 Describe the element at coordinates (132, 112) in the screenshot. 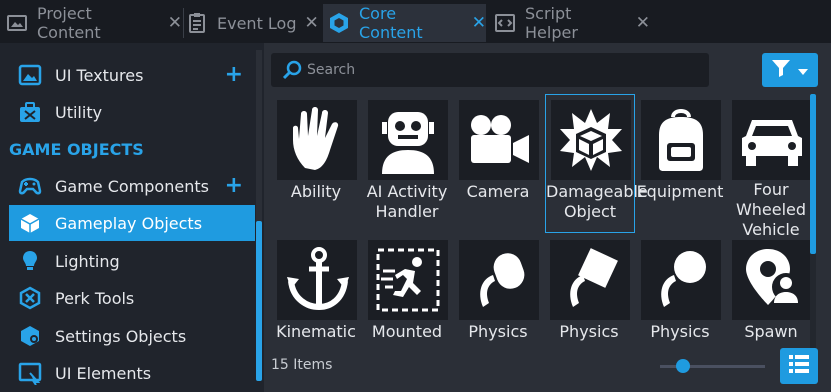

I see `sidebar-item-utility: Utility` at that location.